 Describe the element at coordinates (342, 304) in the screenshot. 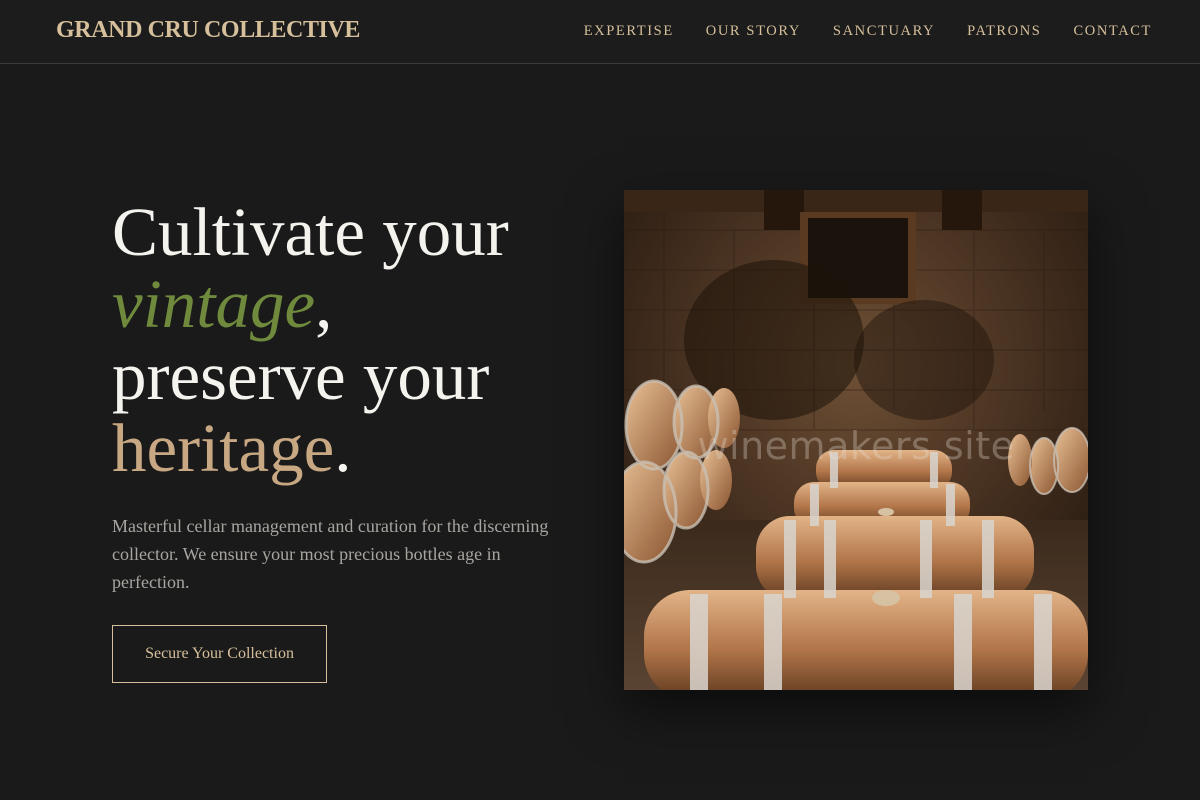

I see `headline-line-2: vintage,` at that location.